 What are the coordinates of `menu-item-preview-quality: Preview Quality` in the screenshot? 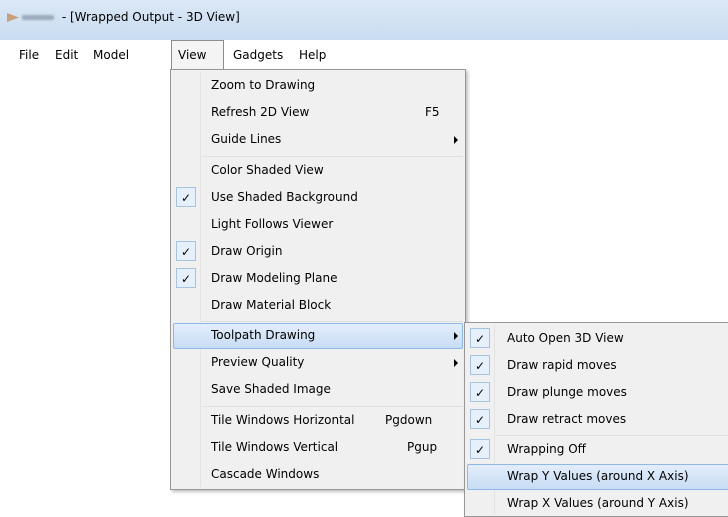 It's located at (318, 363).